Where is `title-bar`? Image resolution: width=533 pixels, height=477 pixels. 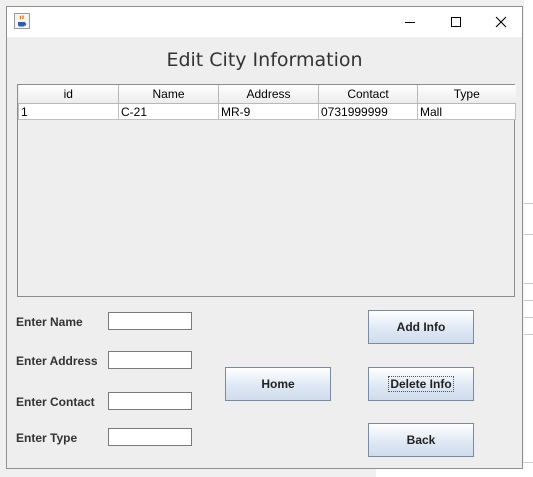 title-bar is located at coordinates (264, 22).